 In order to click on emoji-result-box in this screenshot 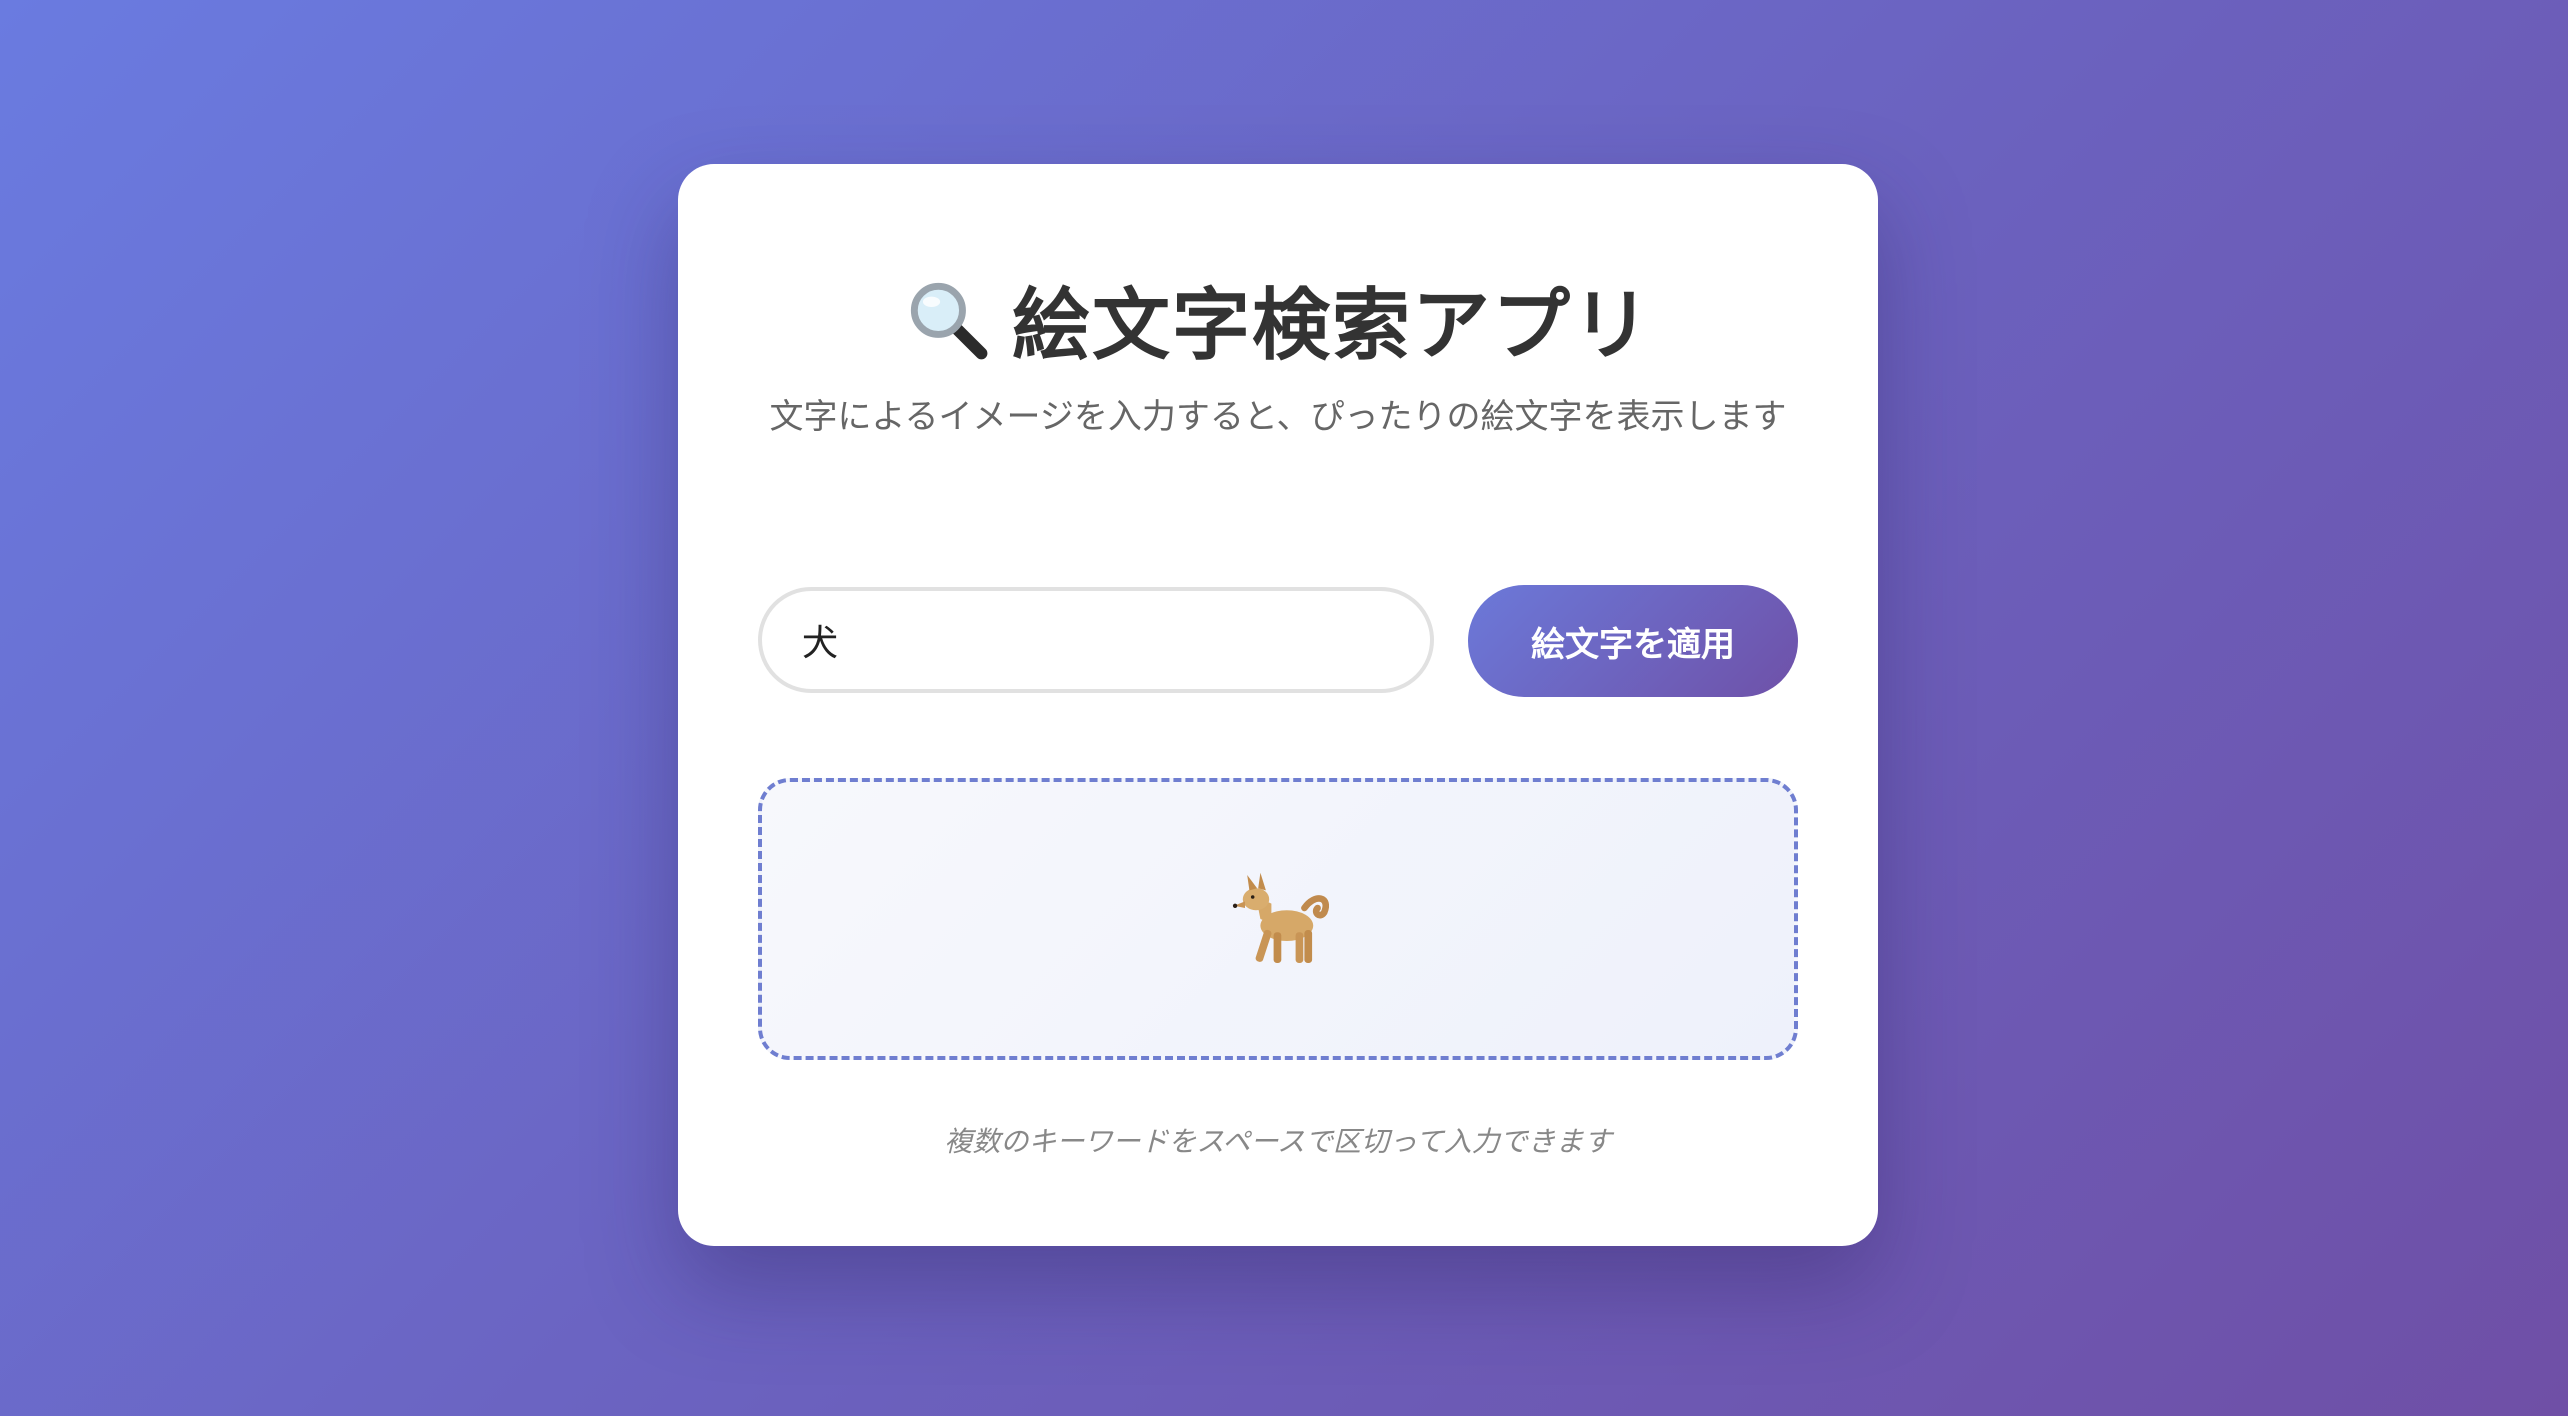, I will do `click(1278, 919)`.